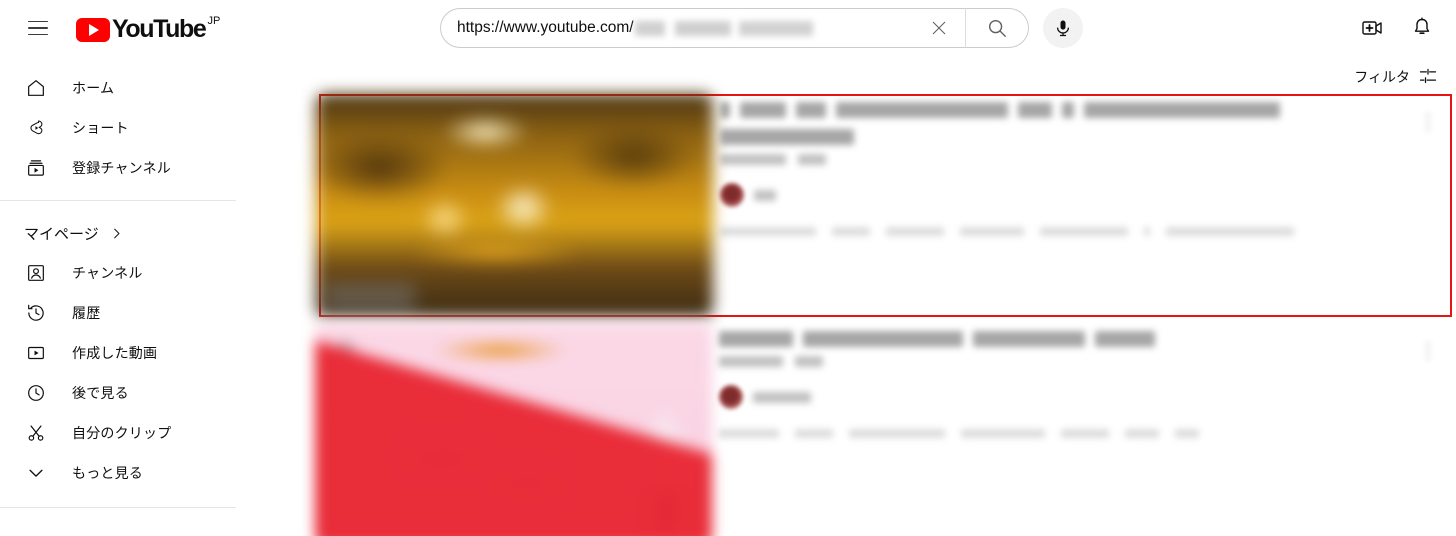 The width and height of the screenshot is (1456, 536). I want to click on search-input-value: https://www.youtube.com/, so click(545, 27).